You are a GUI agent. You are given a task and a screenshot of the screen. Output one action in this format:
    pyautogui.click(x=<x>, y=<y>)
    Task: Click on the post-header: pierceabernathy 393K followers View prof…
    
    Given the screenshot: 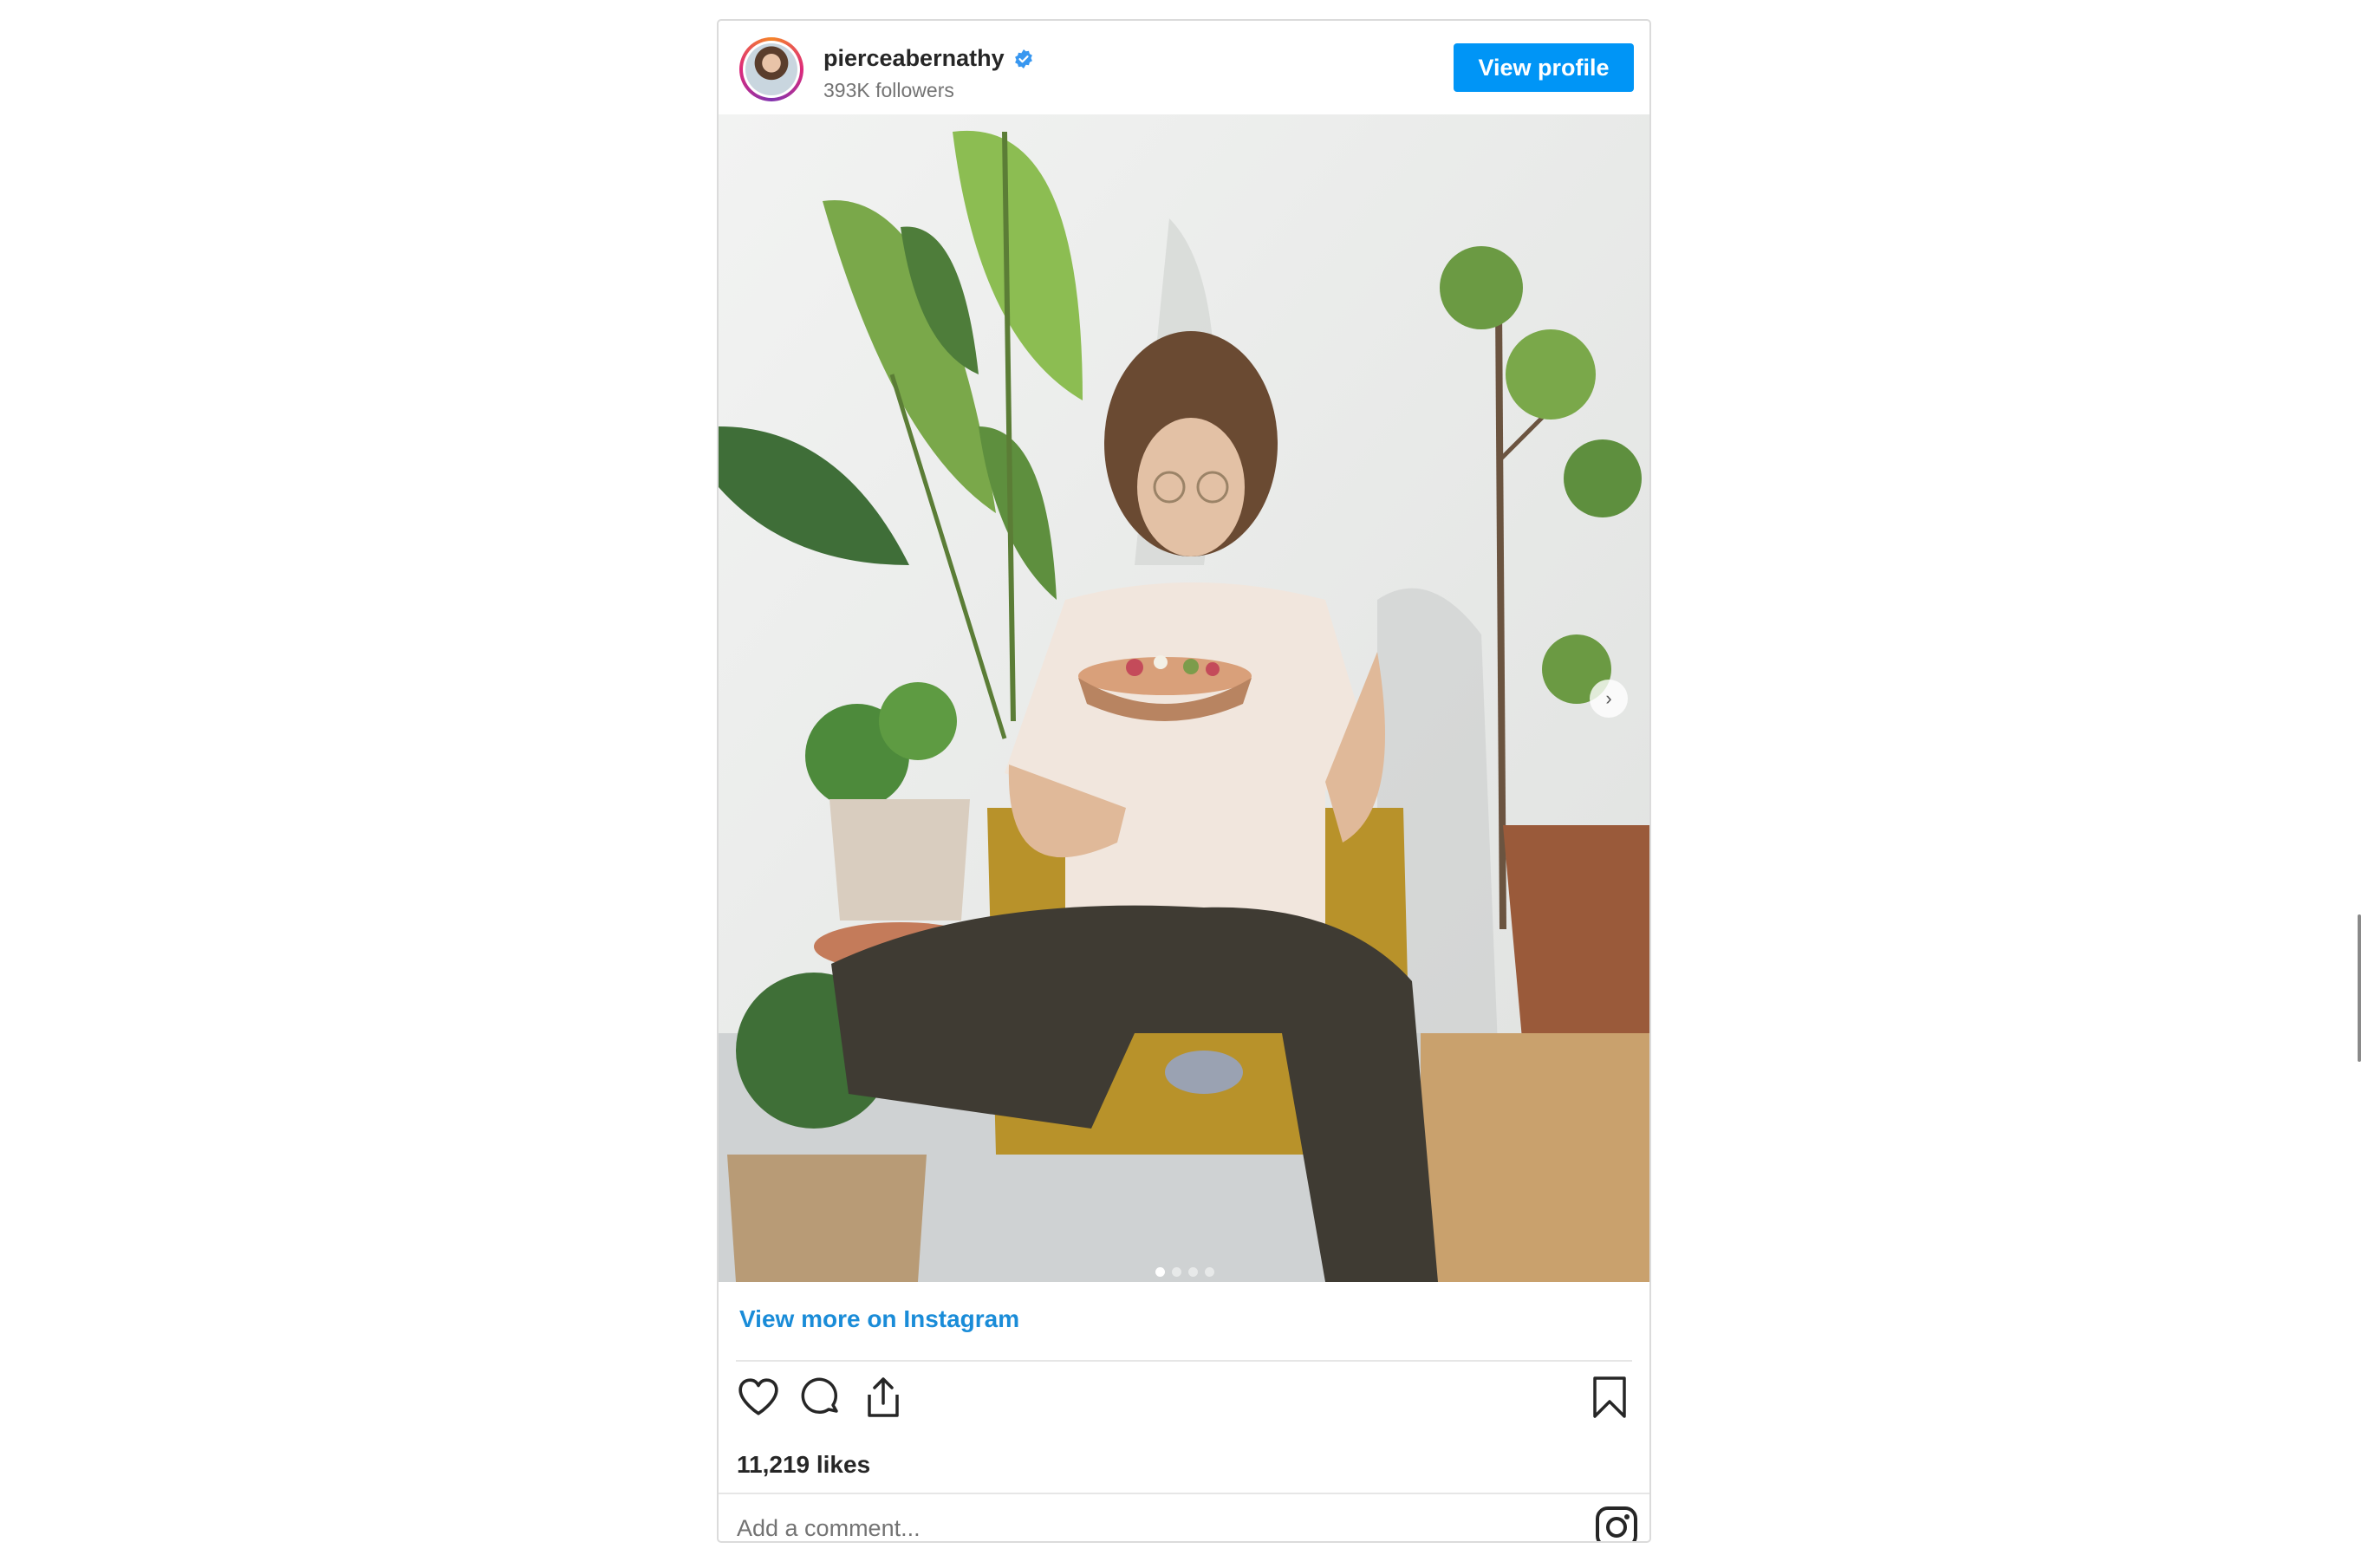 What is the action you would take?
    pyautogui.click(x=1184, y=67)
    